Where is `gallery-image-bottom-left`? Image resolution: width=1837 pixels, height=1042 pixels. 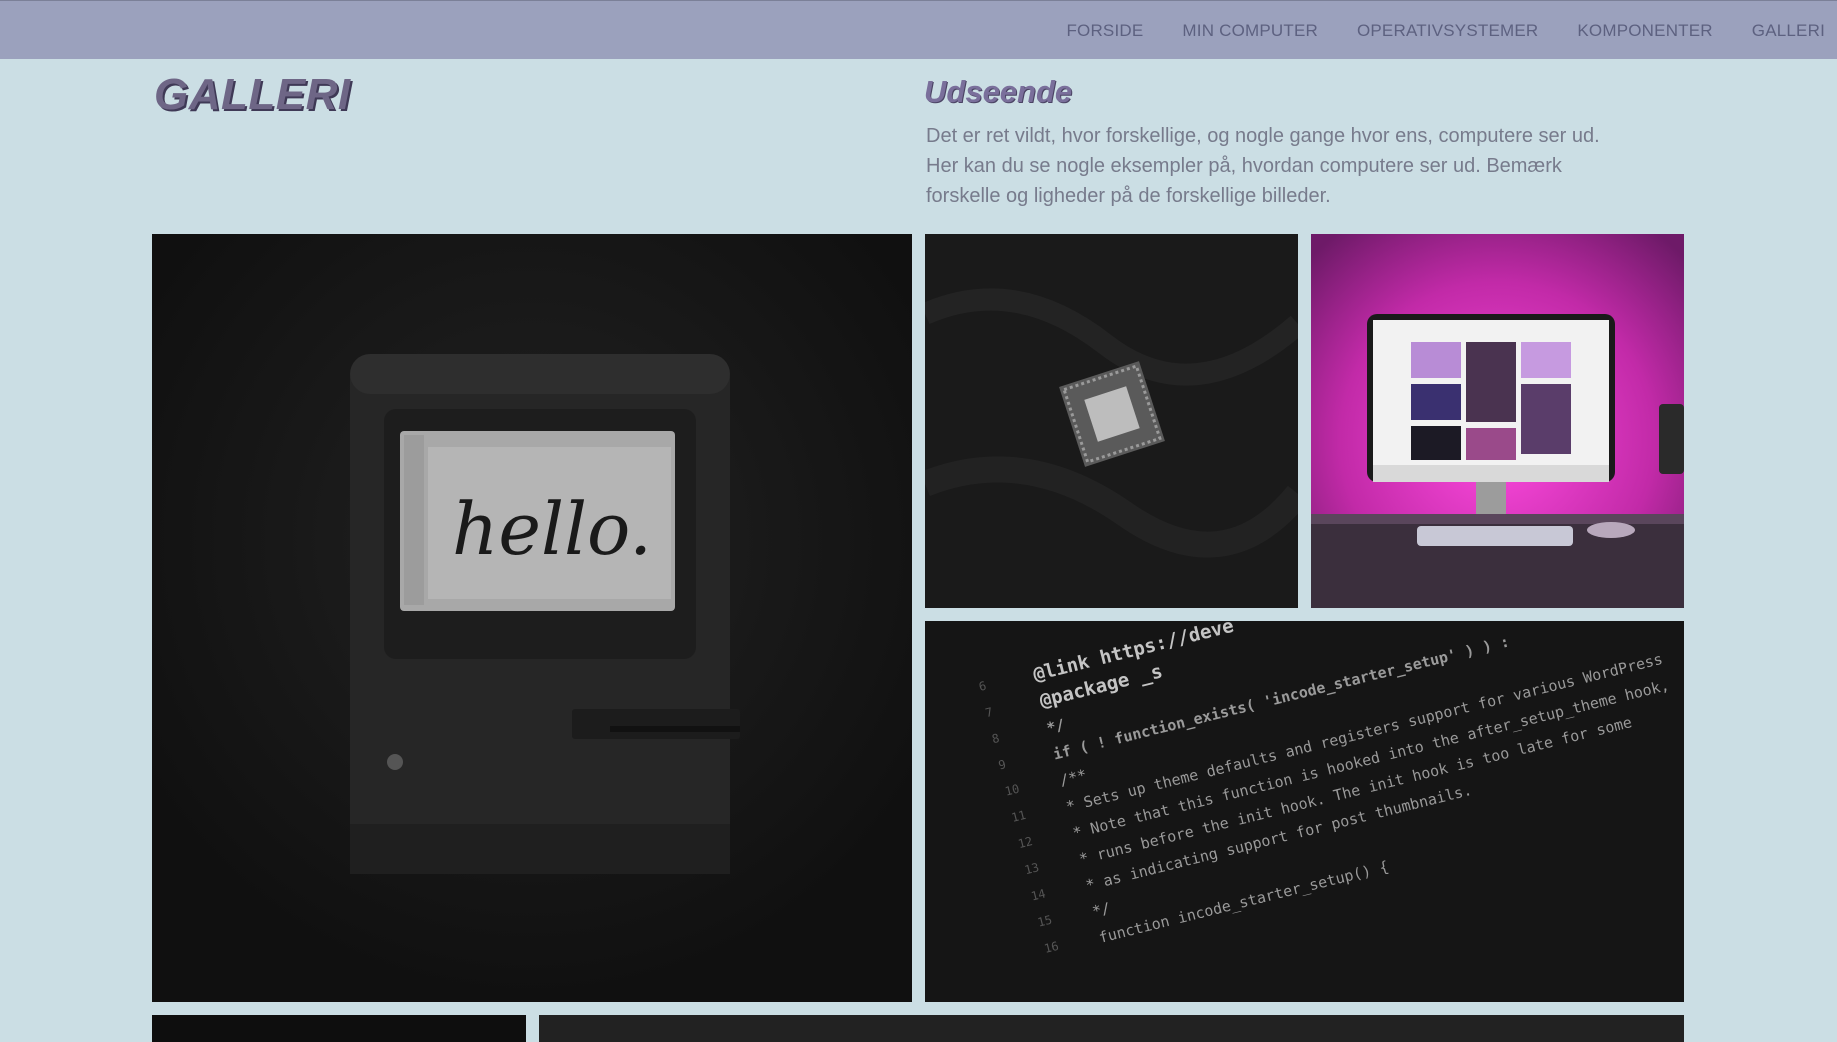
gallery-image-bottom-left is located at coordinates (339, 1028).